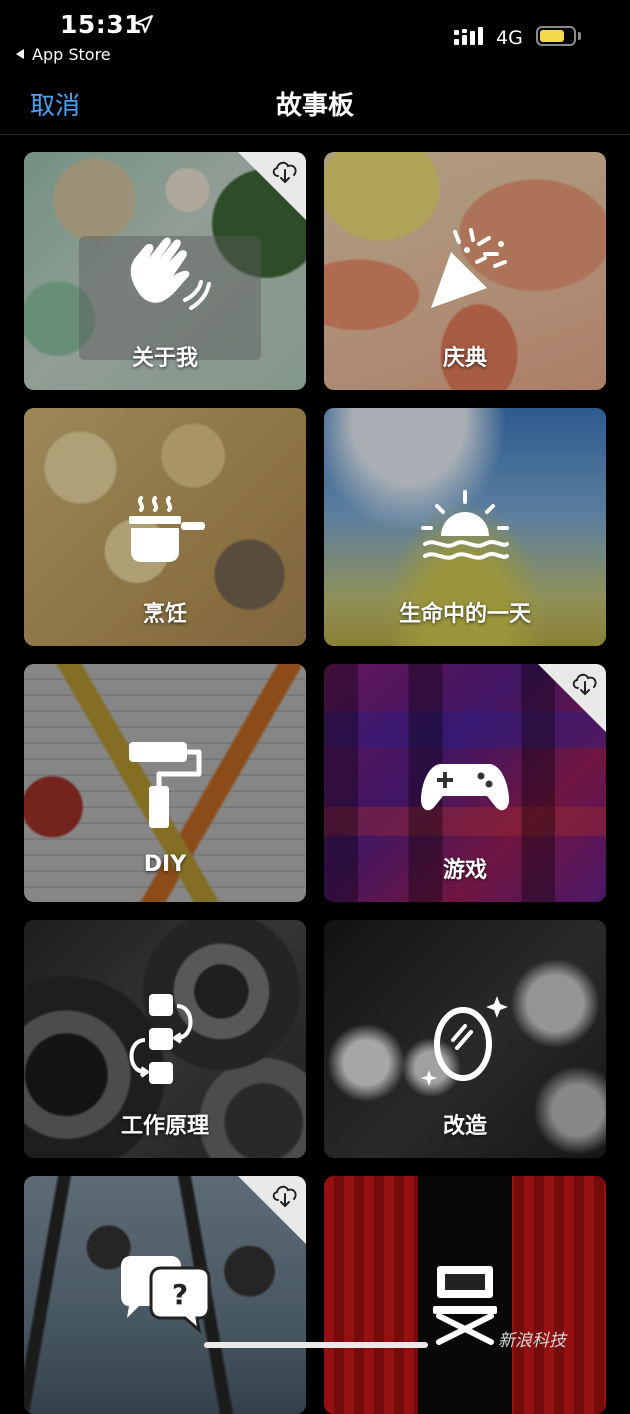 This screenshot has width=630, height=1414. Describe the element at coordinates (165, 864) in the screenshot. I see `tile-label: DIY` at that location.